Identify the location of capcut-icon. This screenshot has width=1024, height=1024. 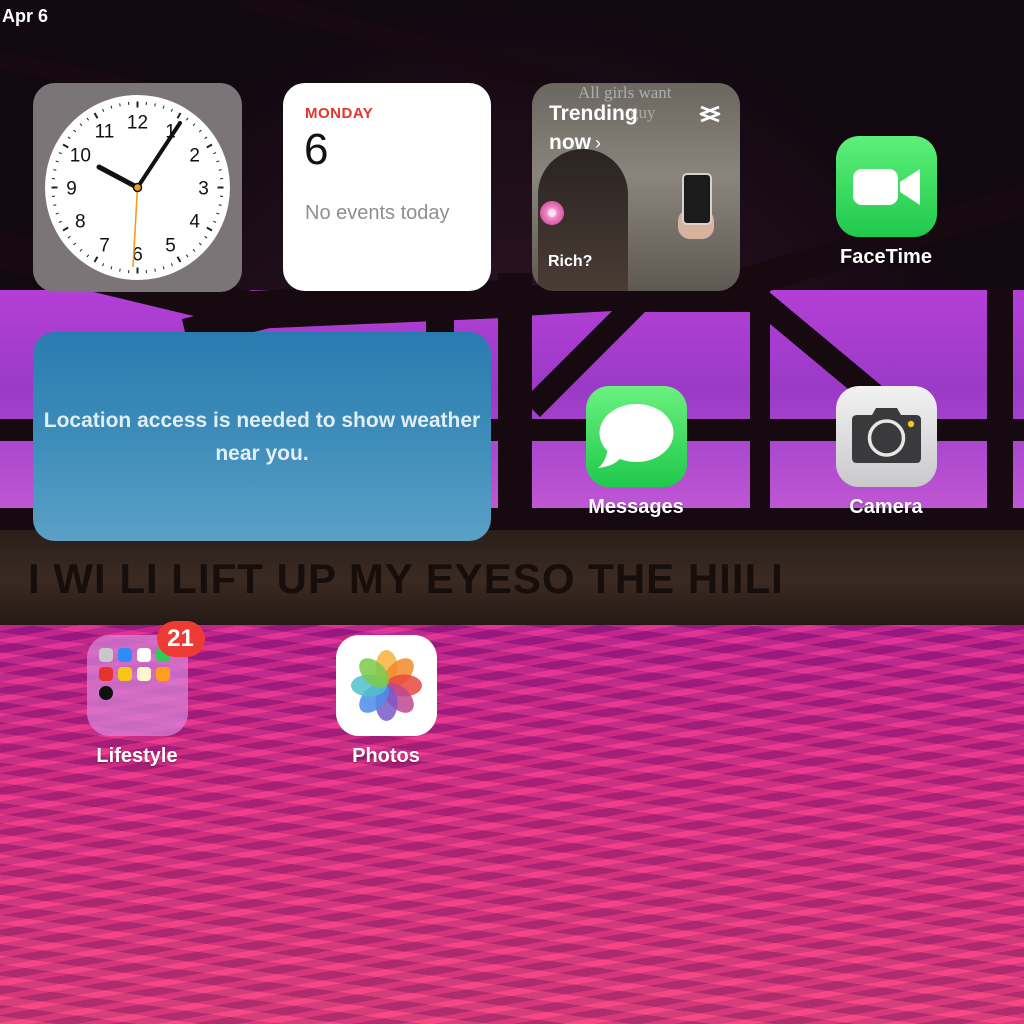
(710, 114).